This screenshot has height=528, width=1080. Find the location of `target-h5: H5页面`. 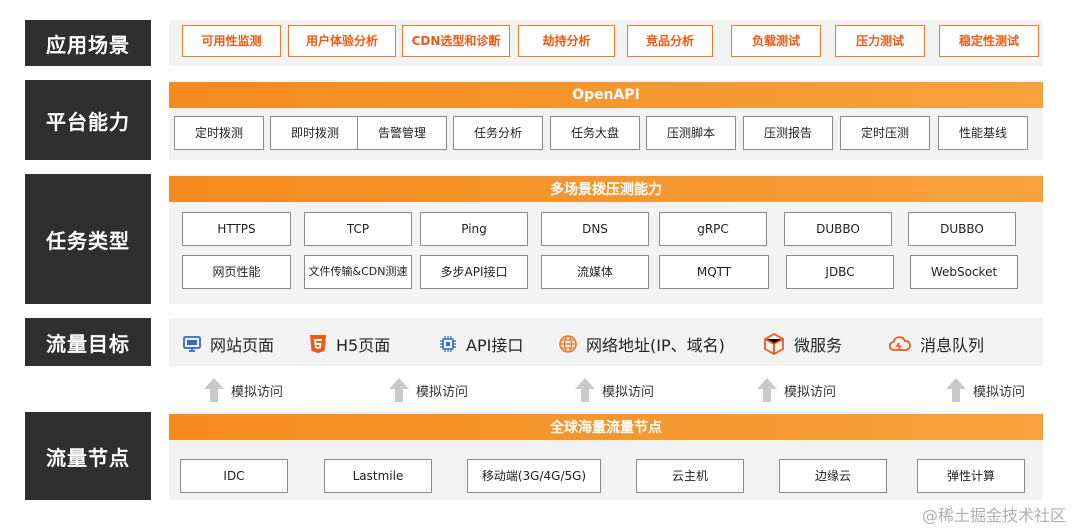

target-h5: H5页面 is located at coordinates (349, 344).